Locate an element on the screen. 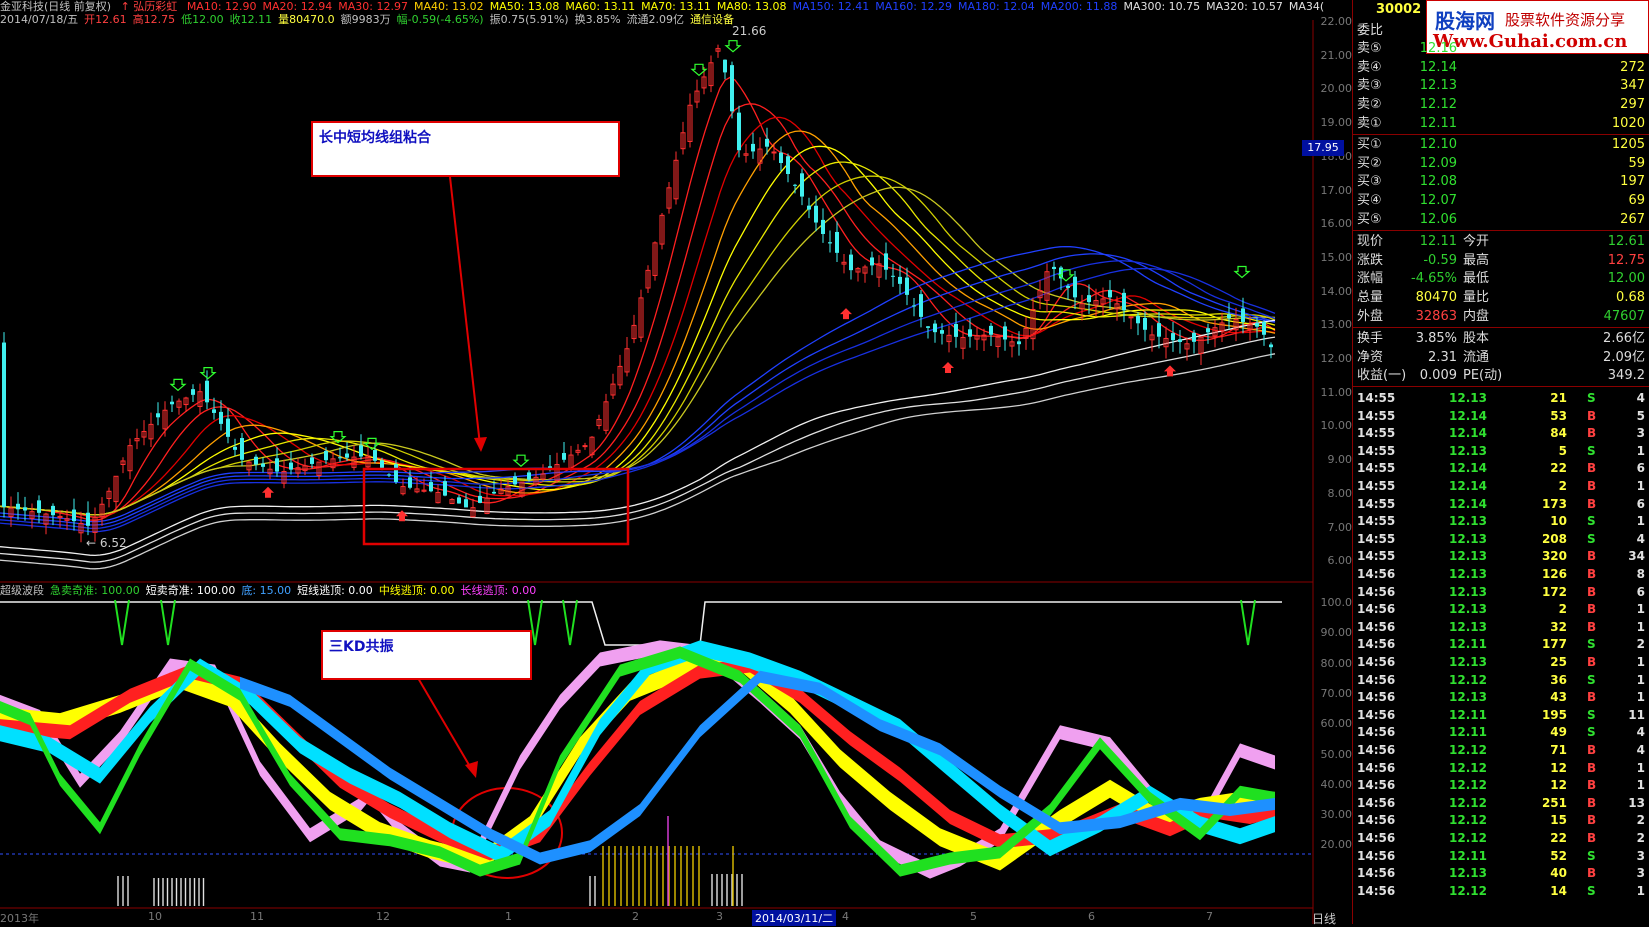 Image resolution: width=1649 pixels, height=927 pixels. stat-value: 2.66亿 is located at coordinates (1624, 338).